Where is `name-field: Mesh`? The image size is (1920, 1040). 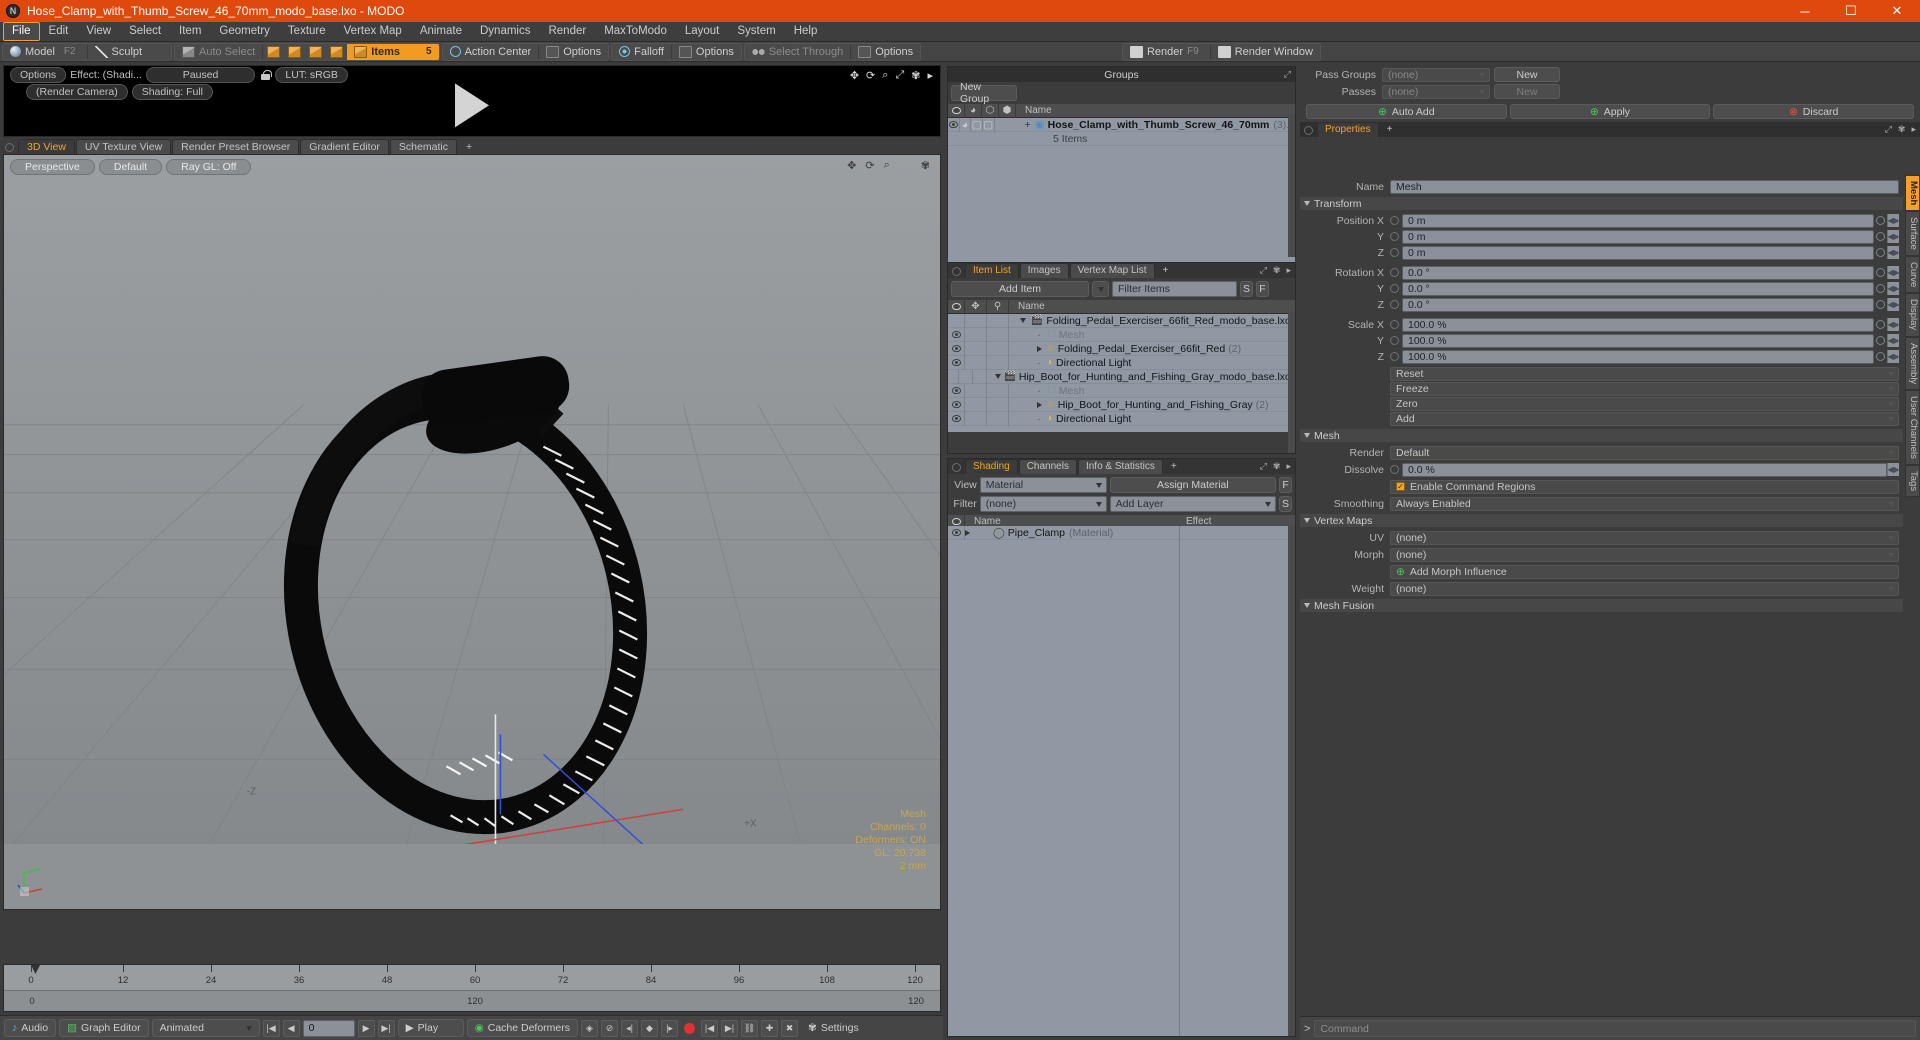
name-field: Mesh is located at coordinates (1644, 186).